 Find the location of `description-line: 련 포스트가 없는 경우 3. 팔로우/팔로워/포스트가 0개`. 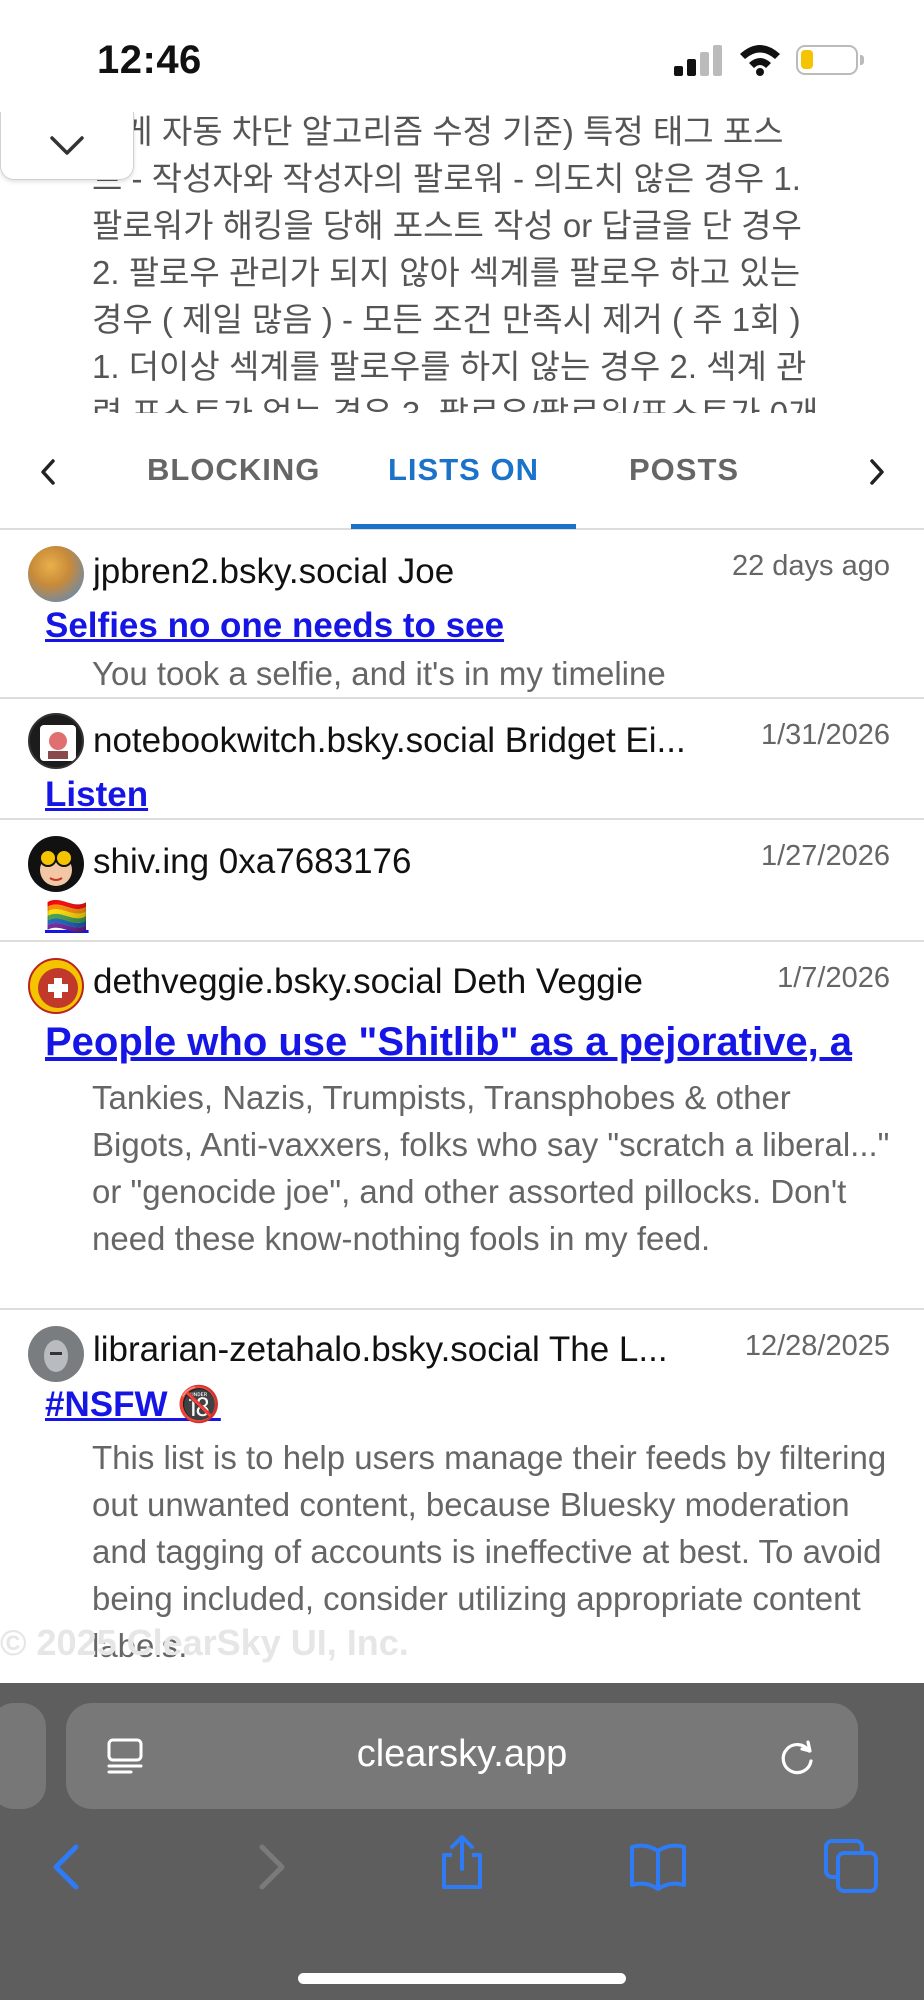

description-line: 련 포스트가 없는 경우 3. 팔로우/팔로워/포스트가 0개 is located at coordinates (492, 401).